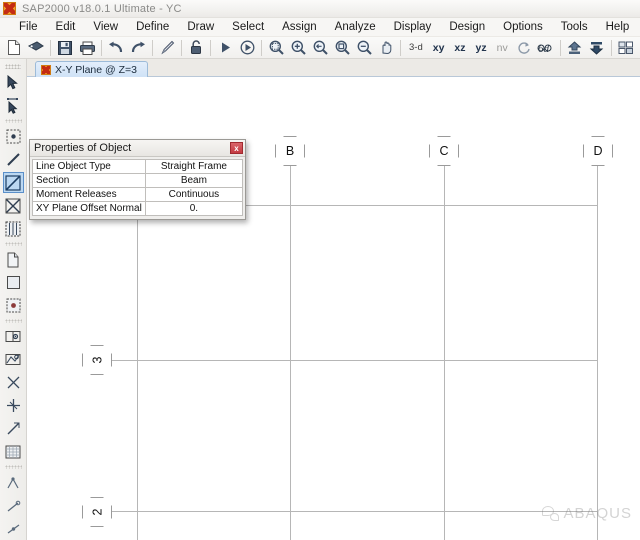  Describe the element at coordinates (13, 205) in the screenshot. I see `quick-draw-braces-tool` at that location.